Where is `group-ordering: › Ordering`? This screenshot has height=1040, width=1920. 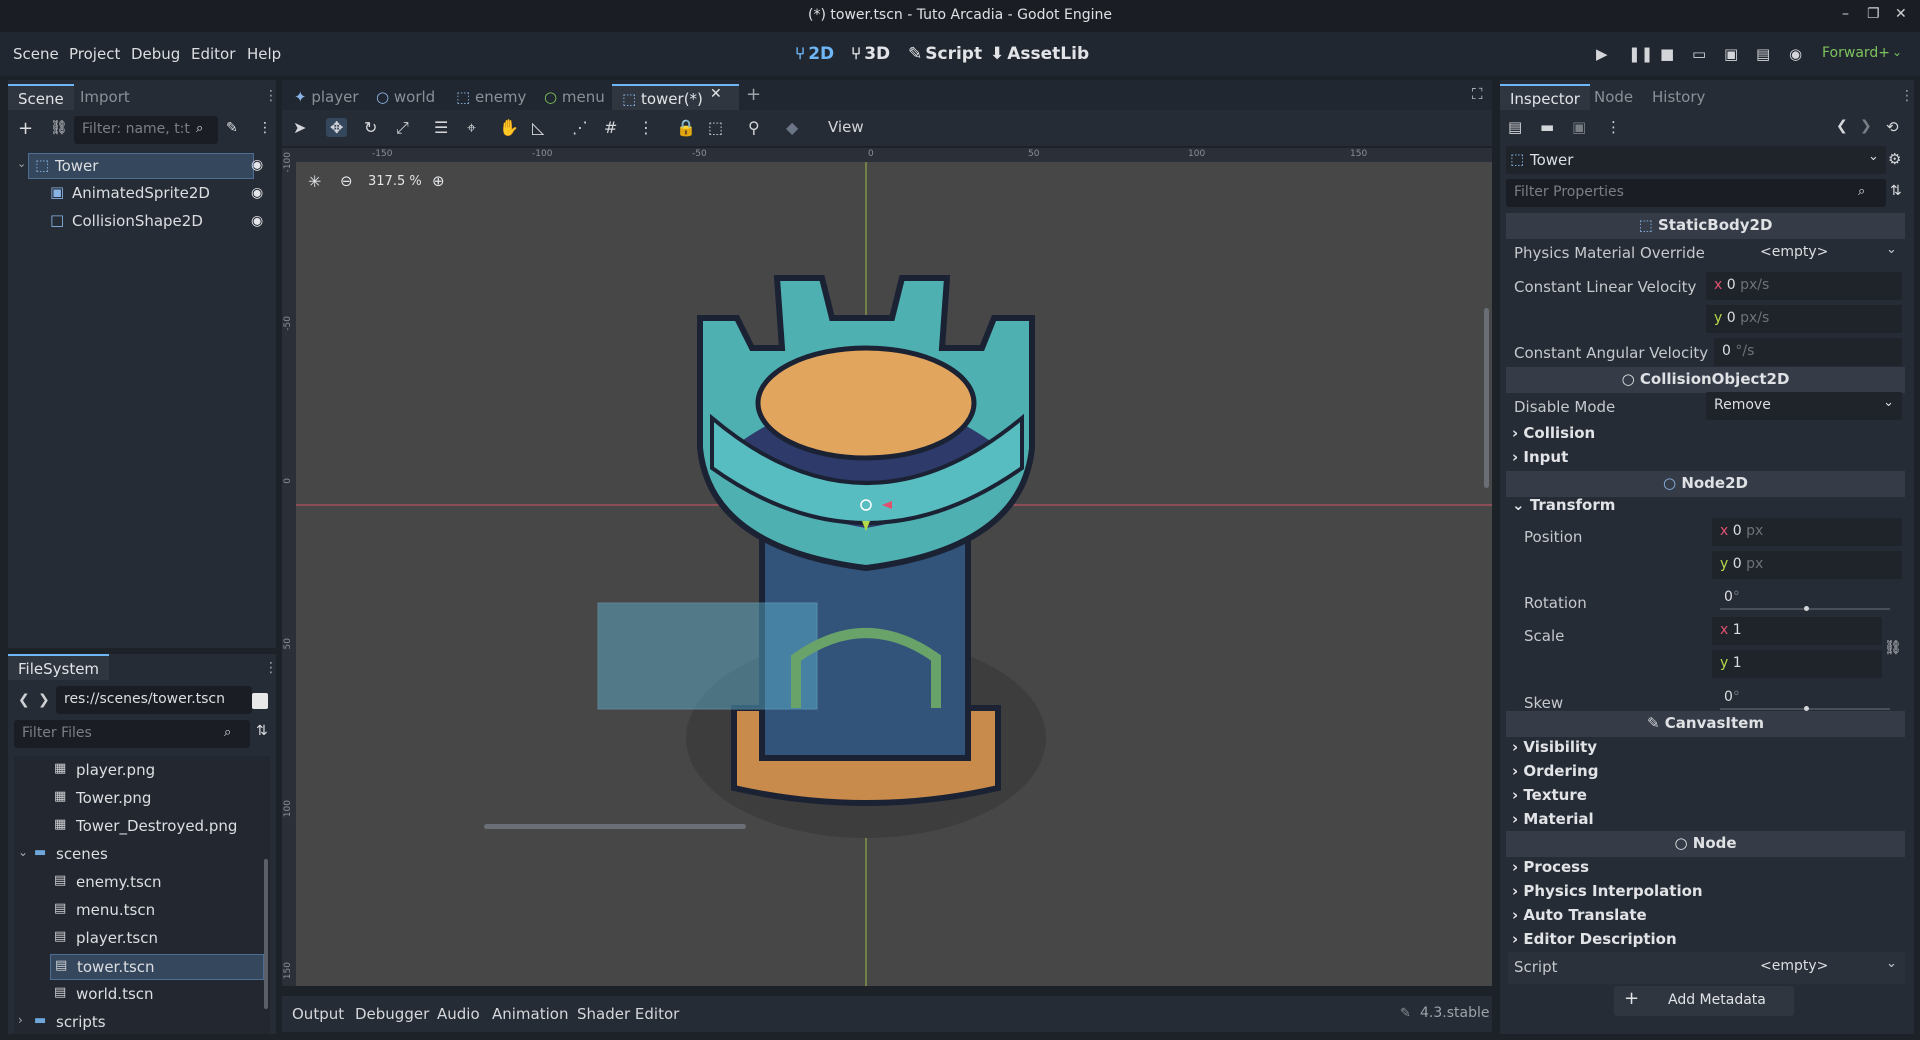
group-ordering: › Ordering is located at coordinates (1555, 771).